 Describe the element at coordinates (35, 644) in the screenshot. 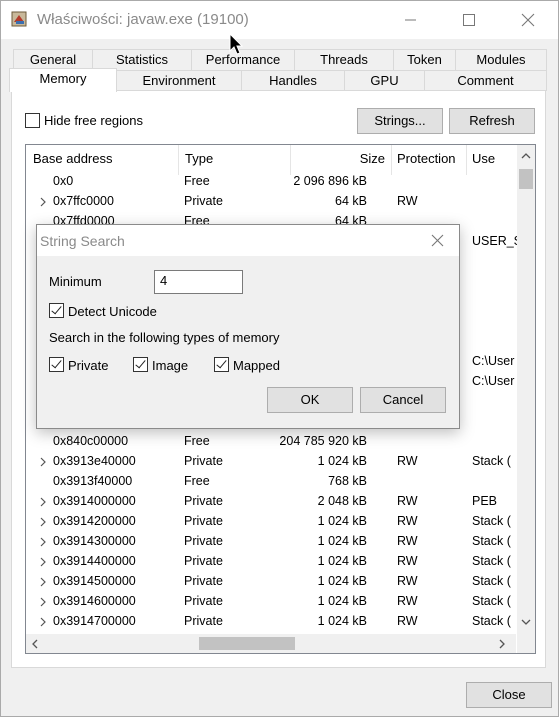

I see `scroll-left-icon` at that location.